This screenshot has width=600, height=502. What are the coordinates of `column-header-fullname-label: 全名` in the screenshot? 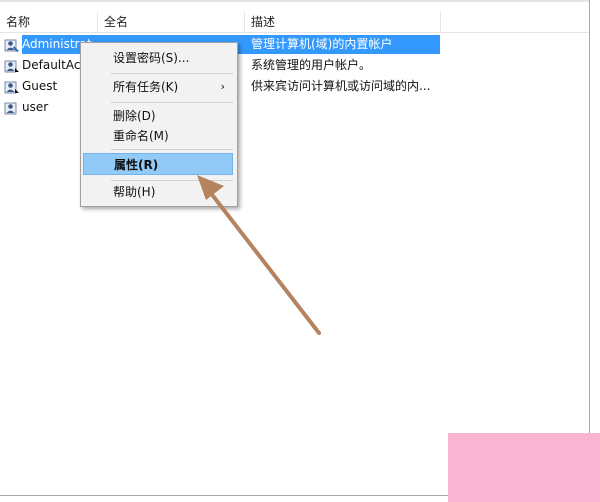 It's located at (116, 22).